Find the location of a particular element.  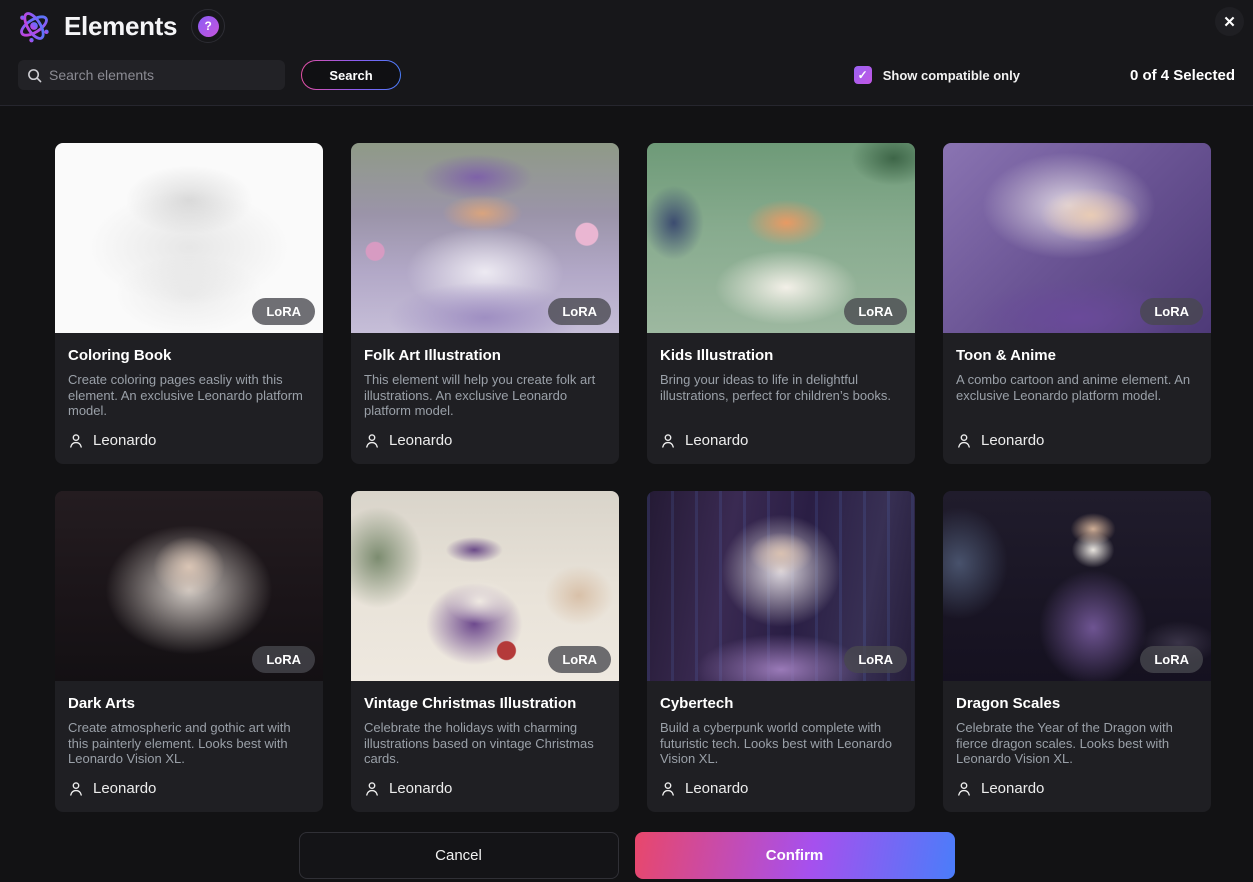

selected-count: 0 of 4 Selected is located at coordinates (1182, 75).